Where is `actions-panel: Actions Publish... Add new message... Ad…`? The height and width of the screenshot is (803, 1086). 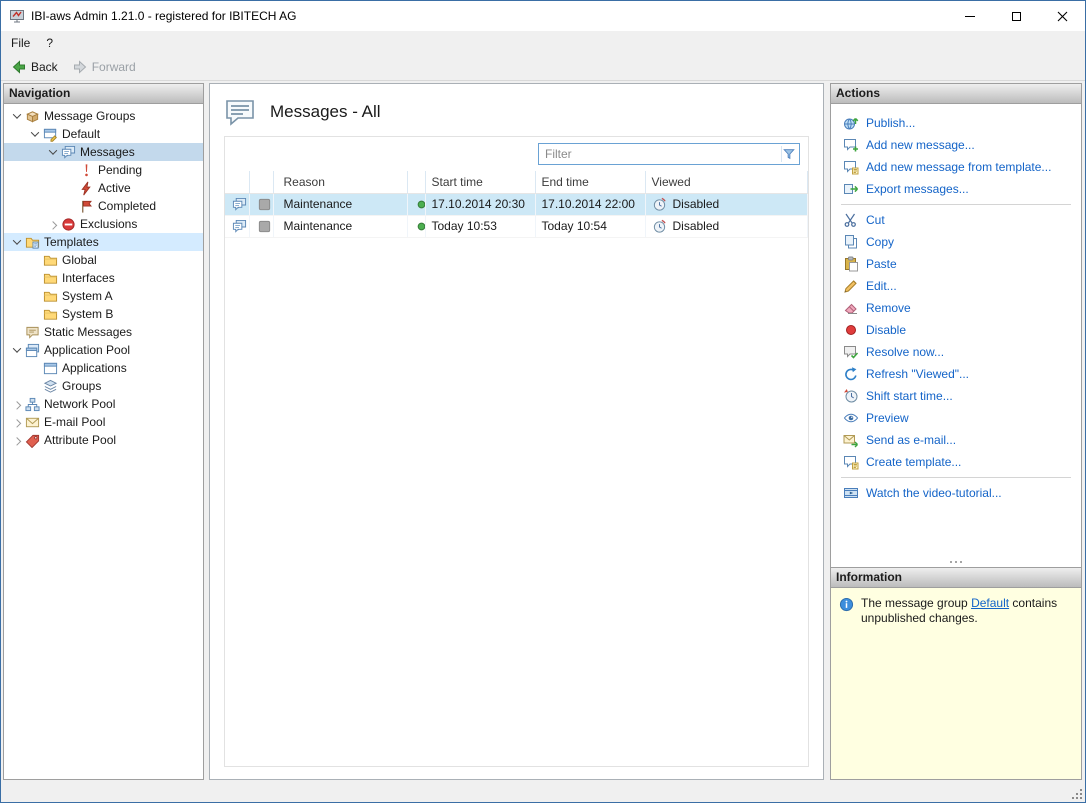
actions-panel: Actions Publish... Add new message... Ad… is located at coordinates (956, 325).